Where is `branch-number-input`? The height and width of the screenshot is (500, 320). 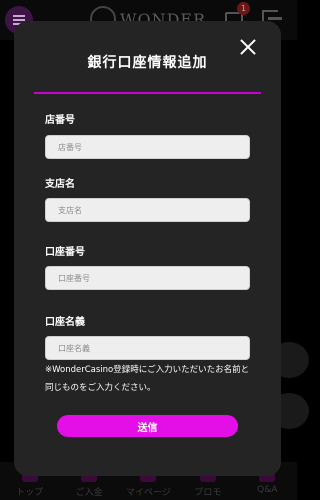 branch-number-input is located at coordinates (147, 147).